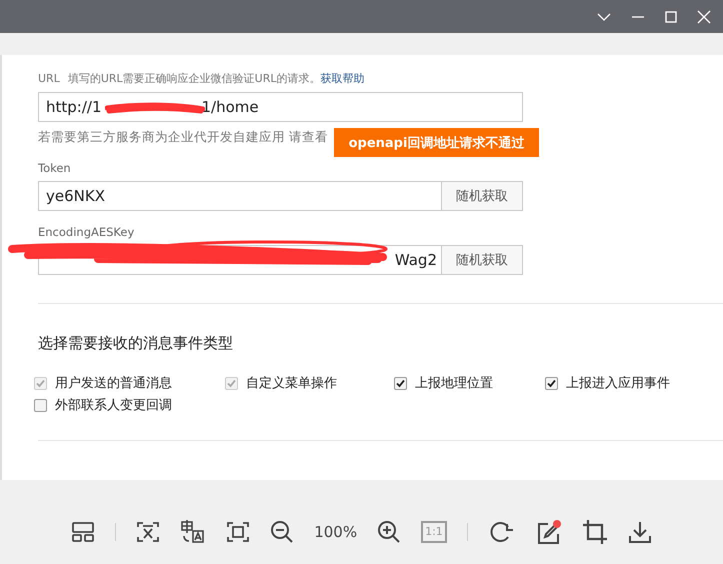  What do you see at coordinates (336, 532) in the screenshot?
I see `zoom-level: 100%` at bounding box center [336, 532].